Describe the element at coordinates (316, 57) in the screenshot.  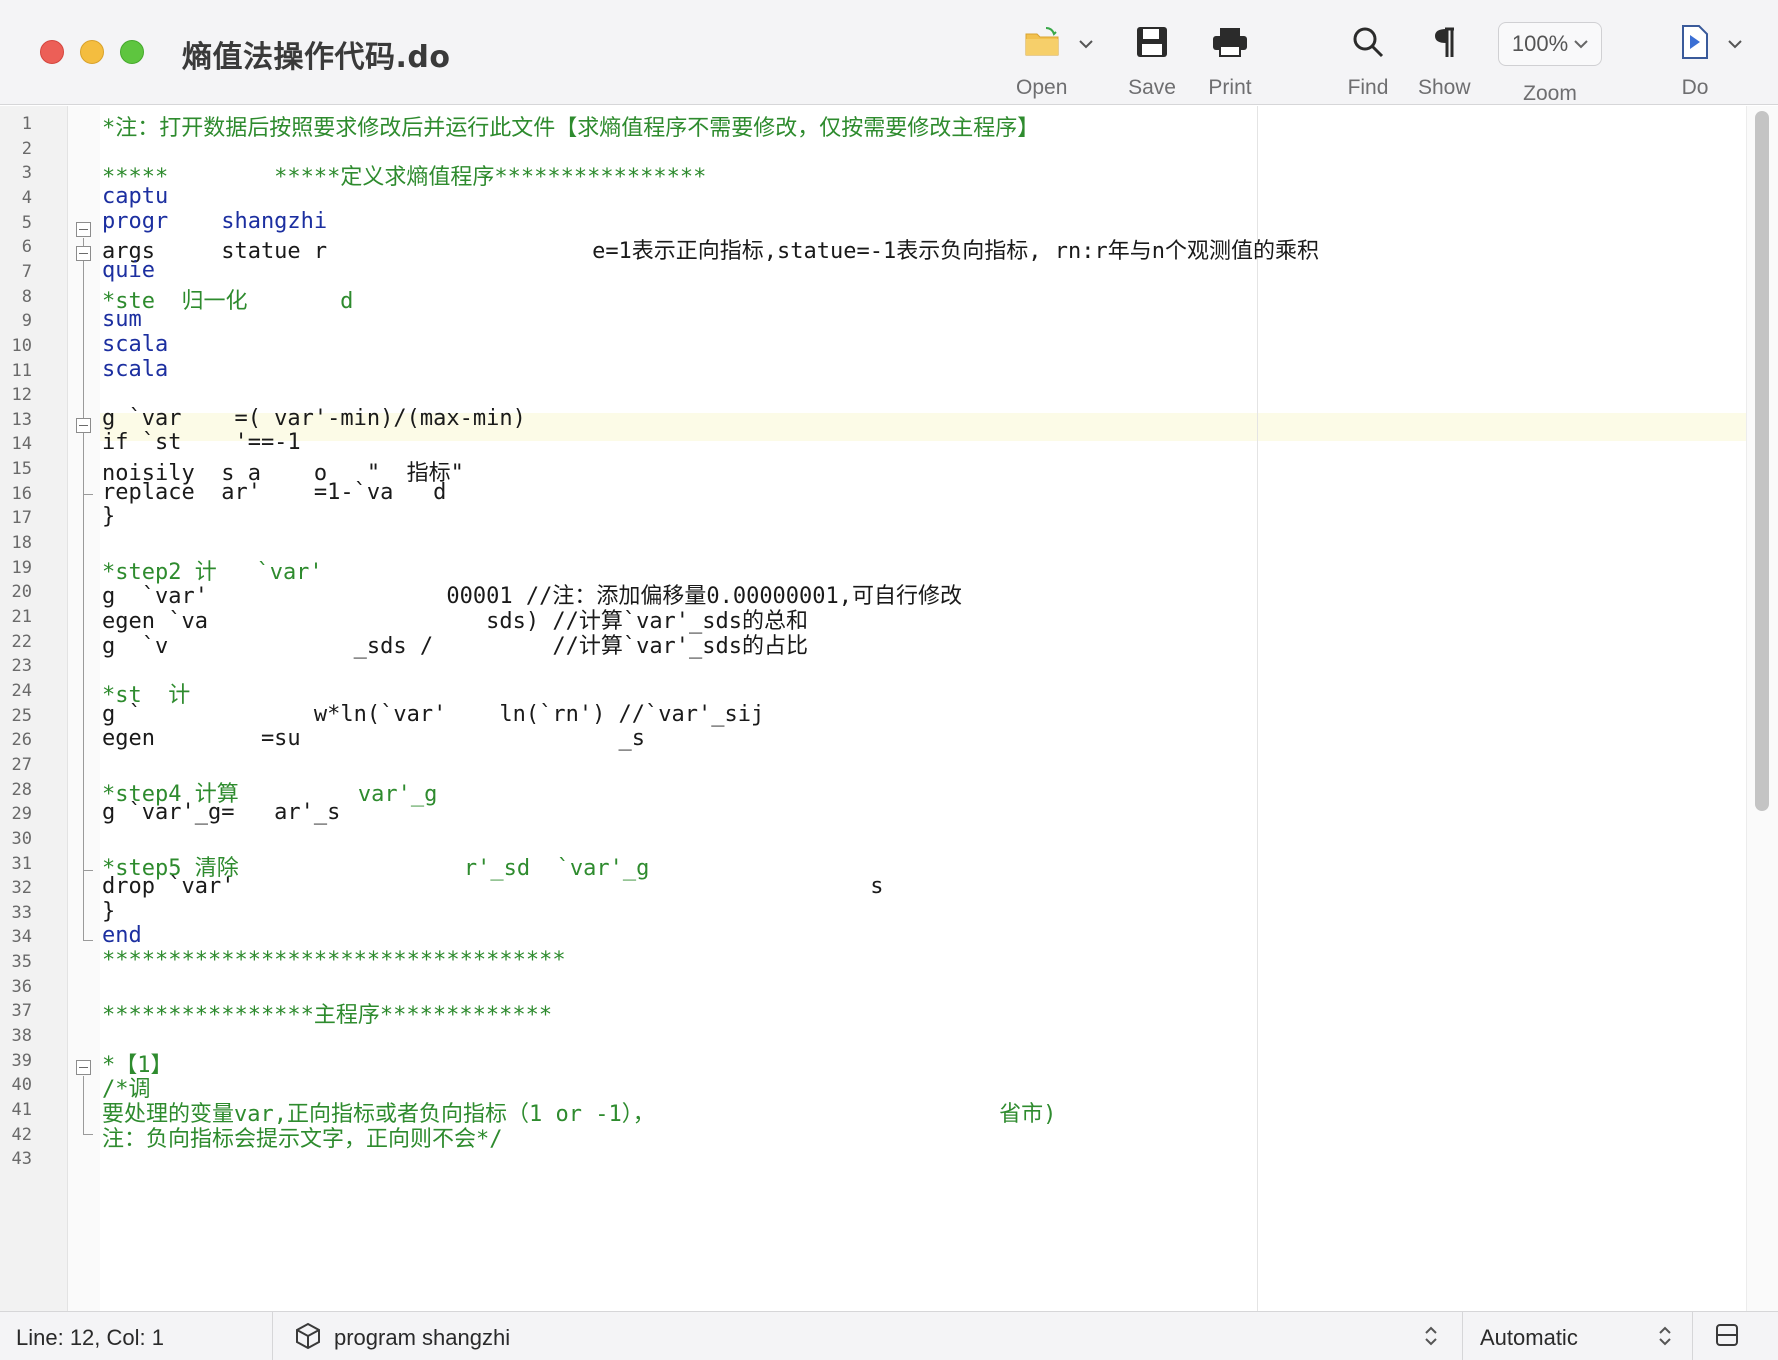
I see `document-title: 熵值法操作代码.do` at that location.